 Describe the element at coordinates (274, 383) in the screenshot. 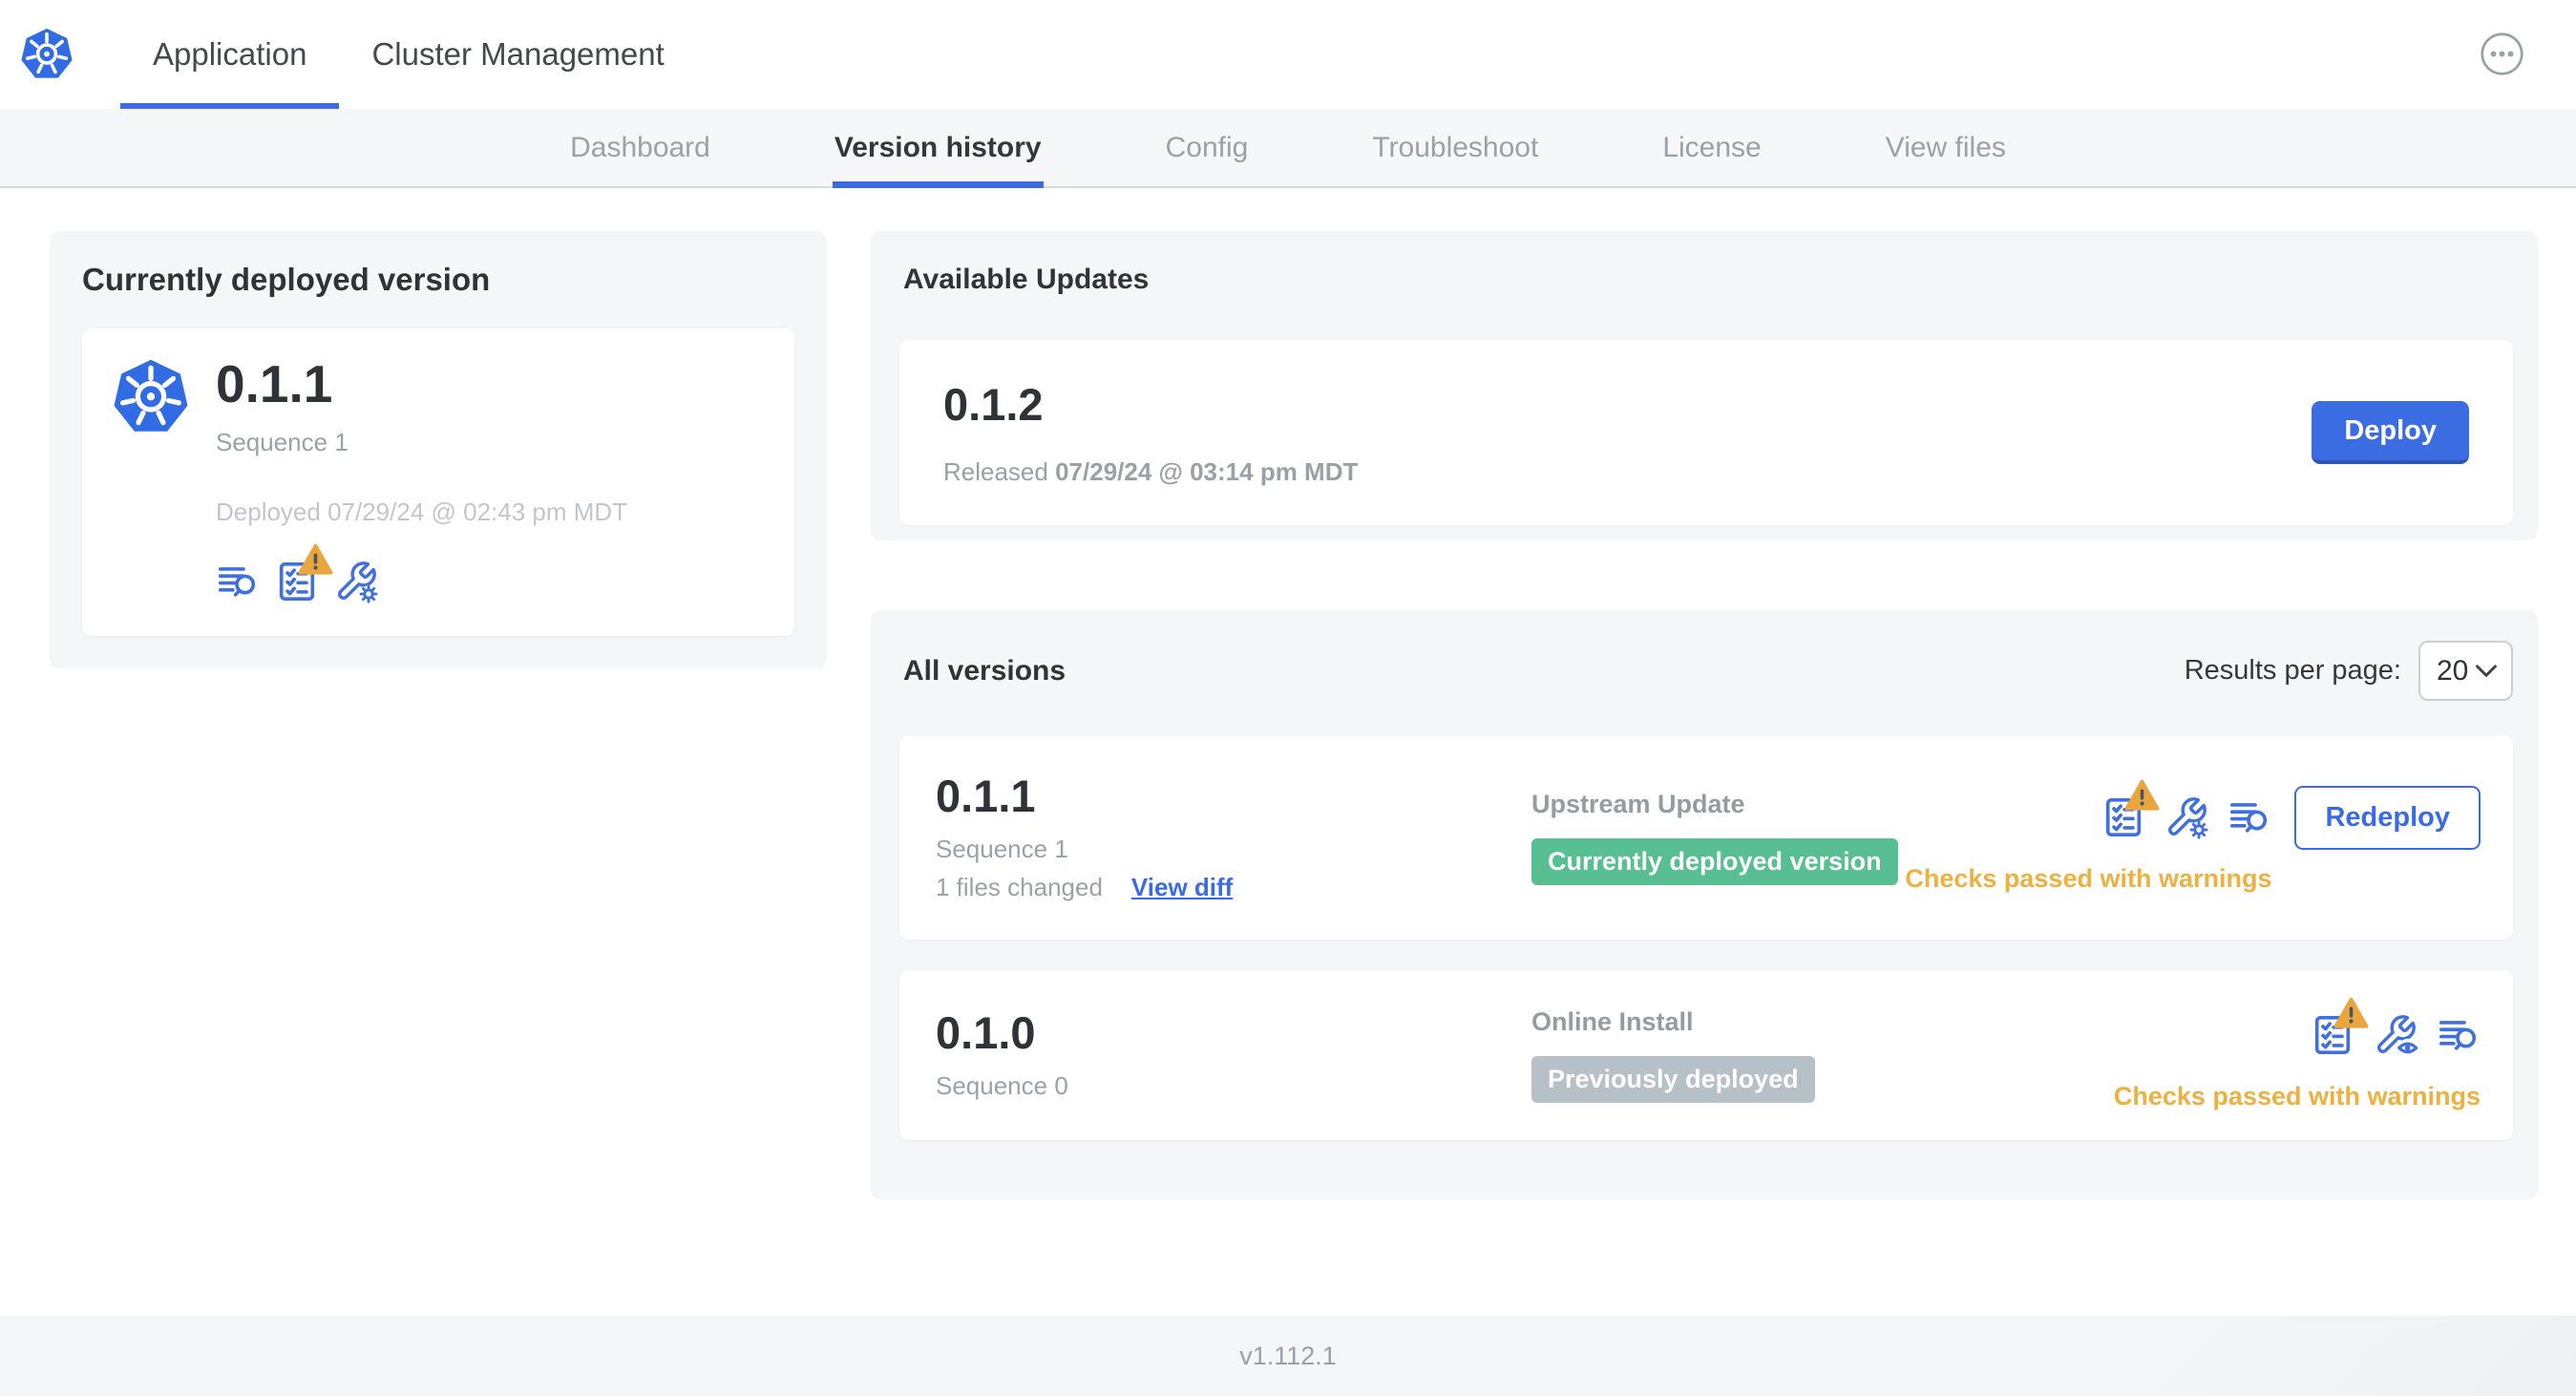

I see `current-version-number: 0.1.1` at that location.